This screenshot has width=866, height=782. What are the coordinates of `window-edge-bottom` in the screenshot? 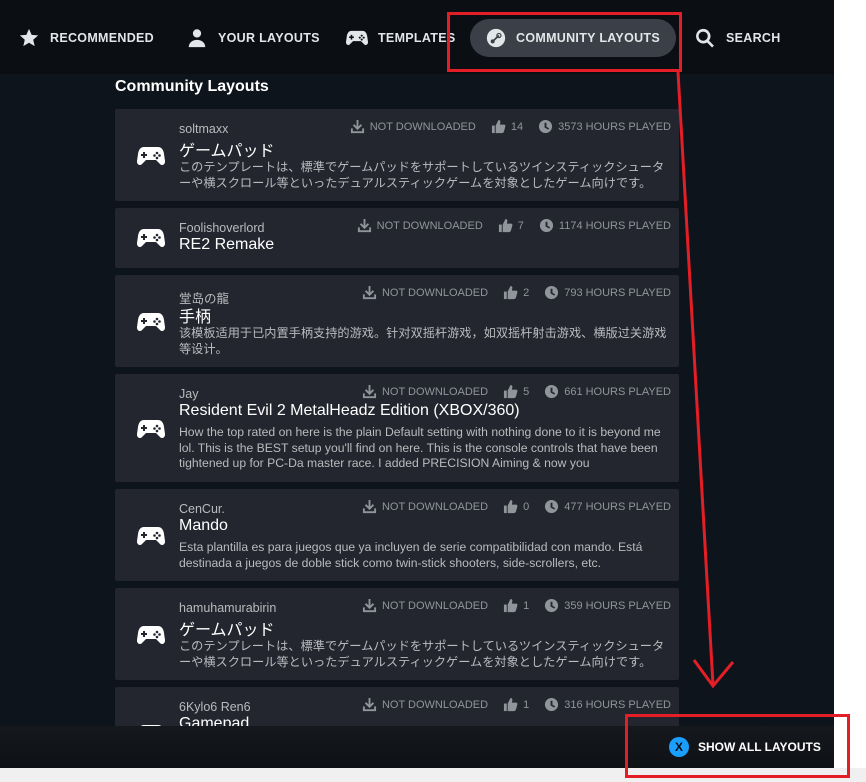 It's located at (433, 775).